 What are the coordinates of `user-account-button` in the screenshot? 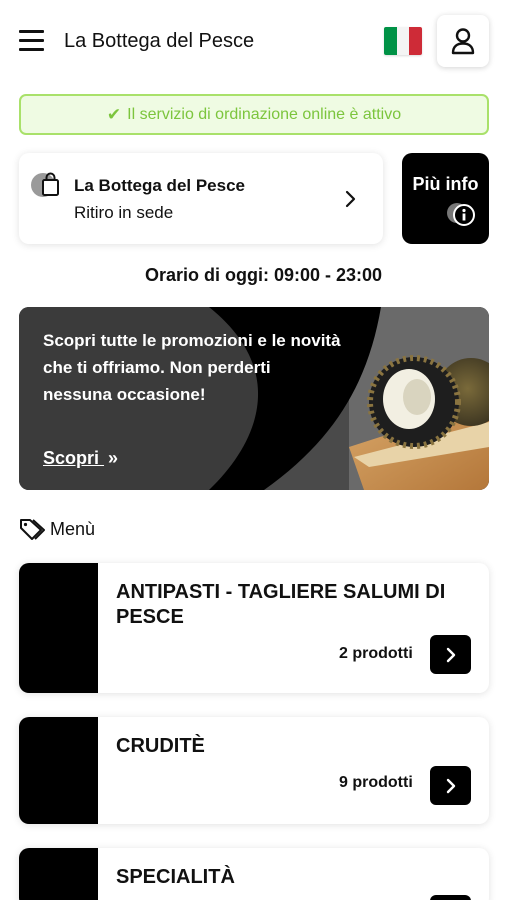 It's located at (463, 41).